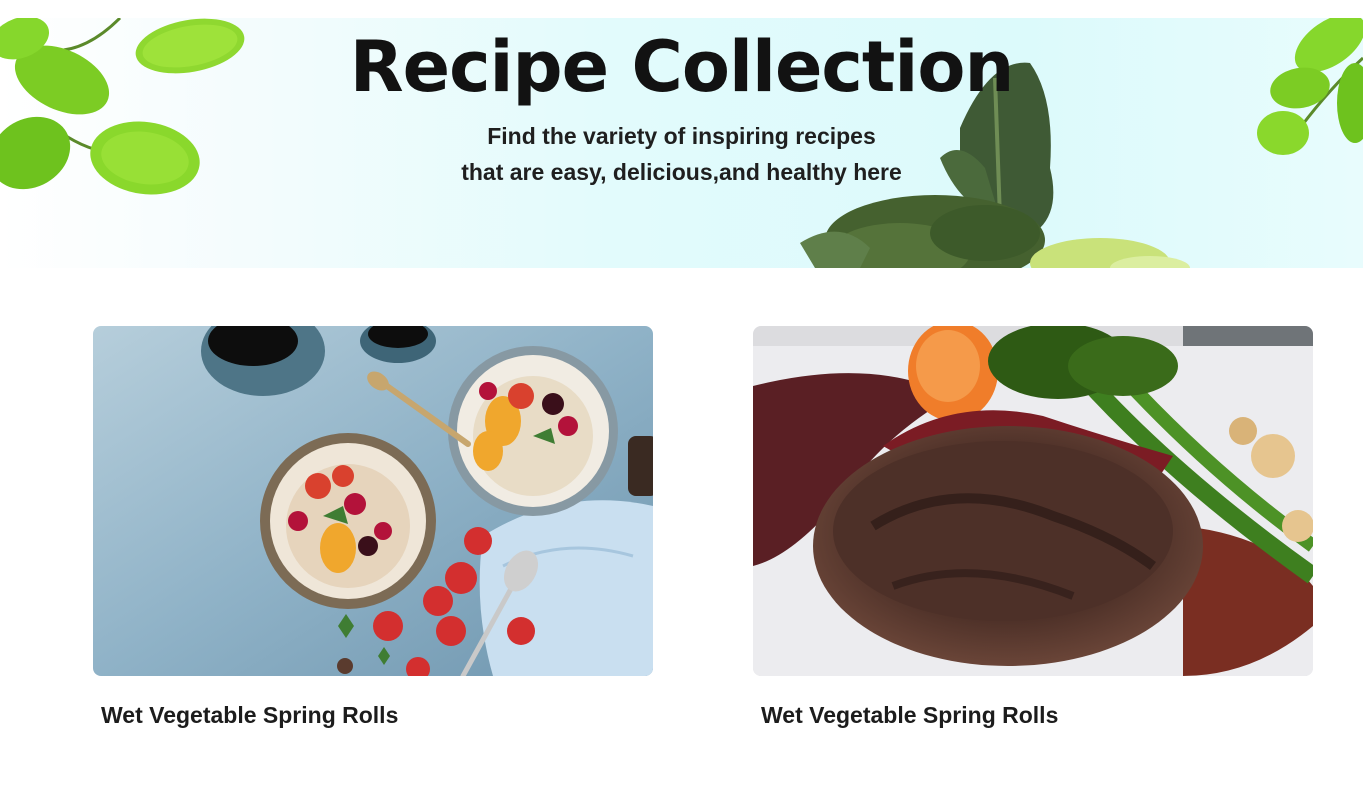  I want to click on hero-subtitle-line-1: Find the variety of inspiring recipes, so click(681, 136).